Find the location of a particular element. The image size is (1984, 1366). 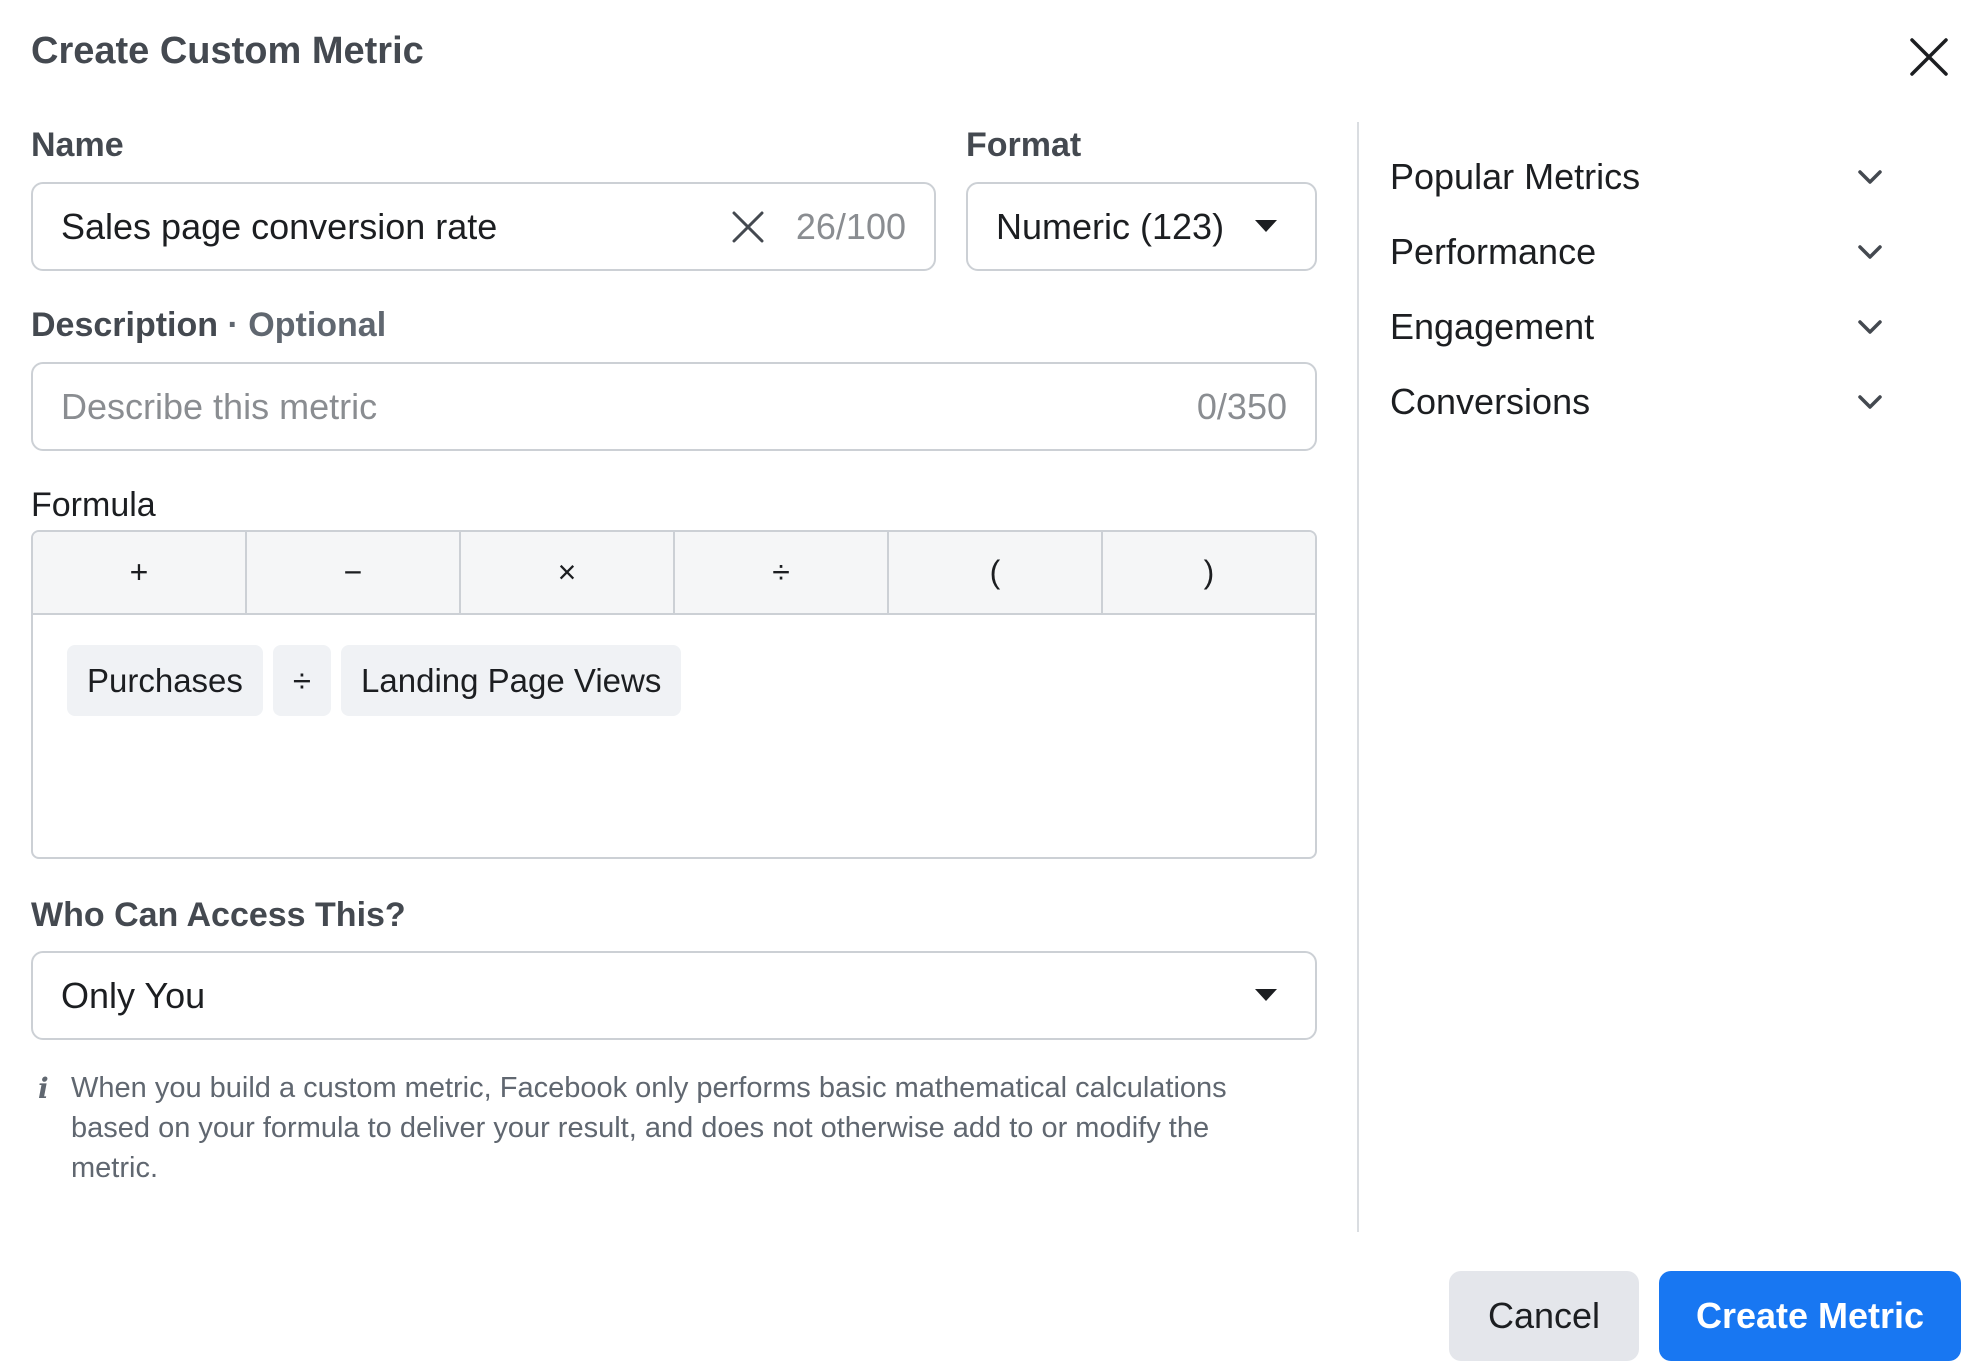

description-char-counter: 0/350 is located at coordinates (1241, 406).